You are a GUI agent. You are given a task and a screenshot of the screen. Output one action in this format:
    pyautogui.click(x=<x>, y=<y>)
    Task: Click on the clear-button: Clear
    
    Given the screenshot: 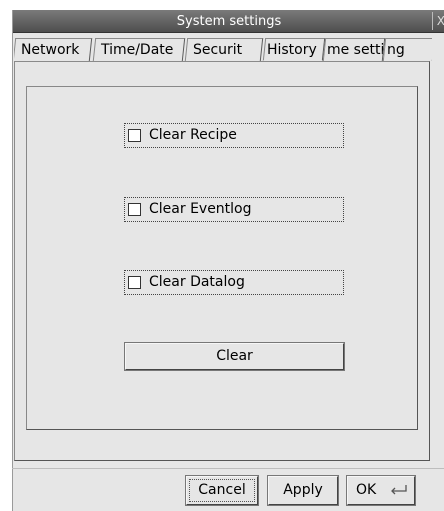 What is the action you would take?
    pyautogui.click(x=234, y=356)
    